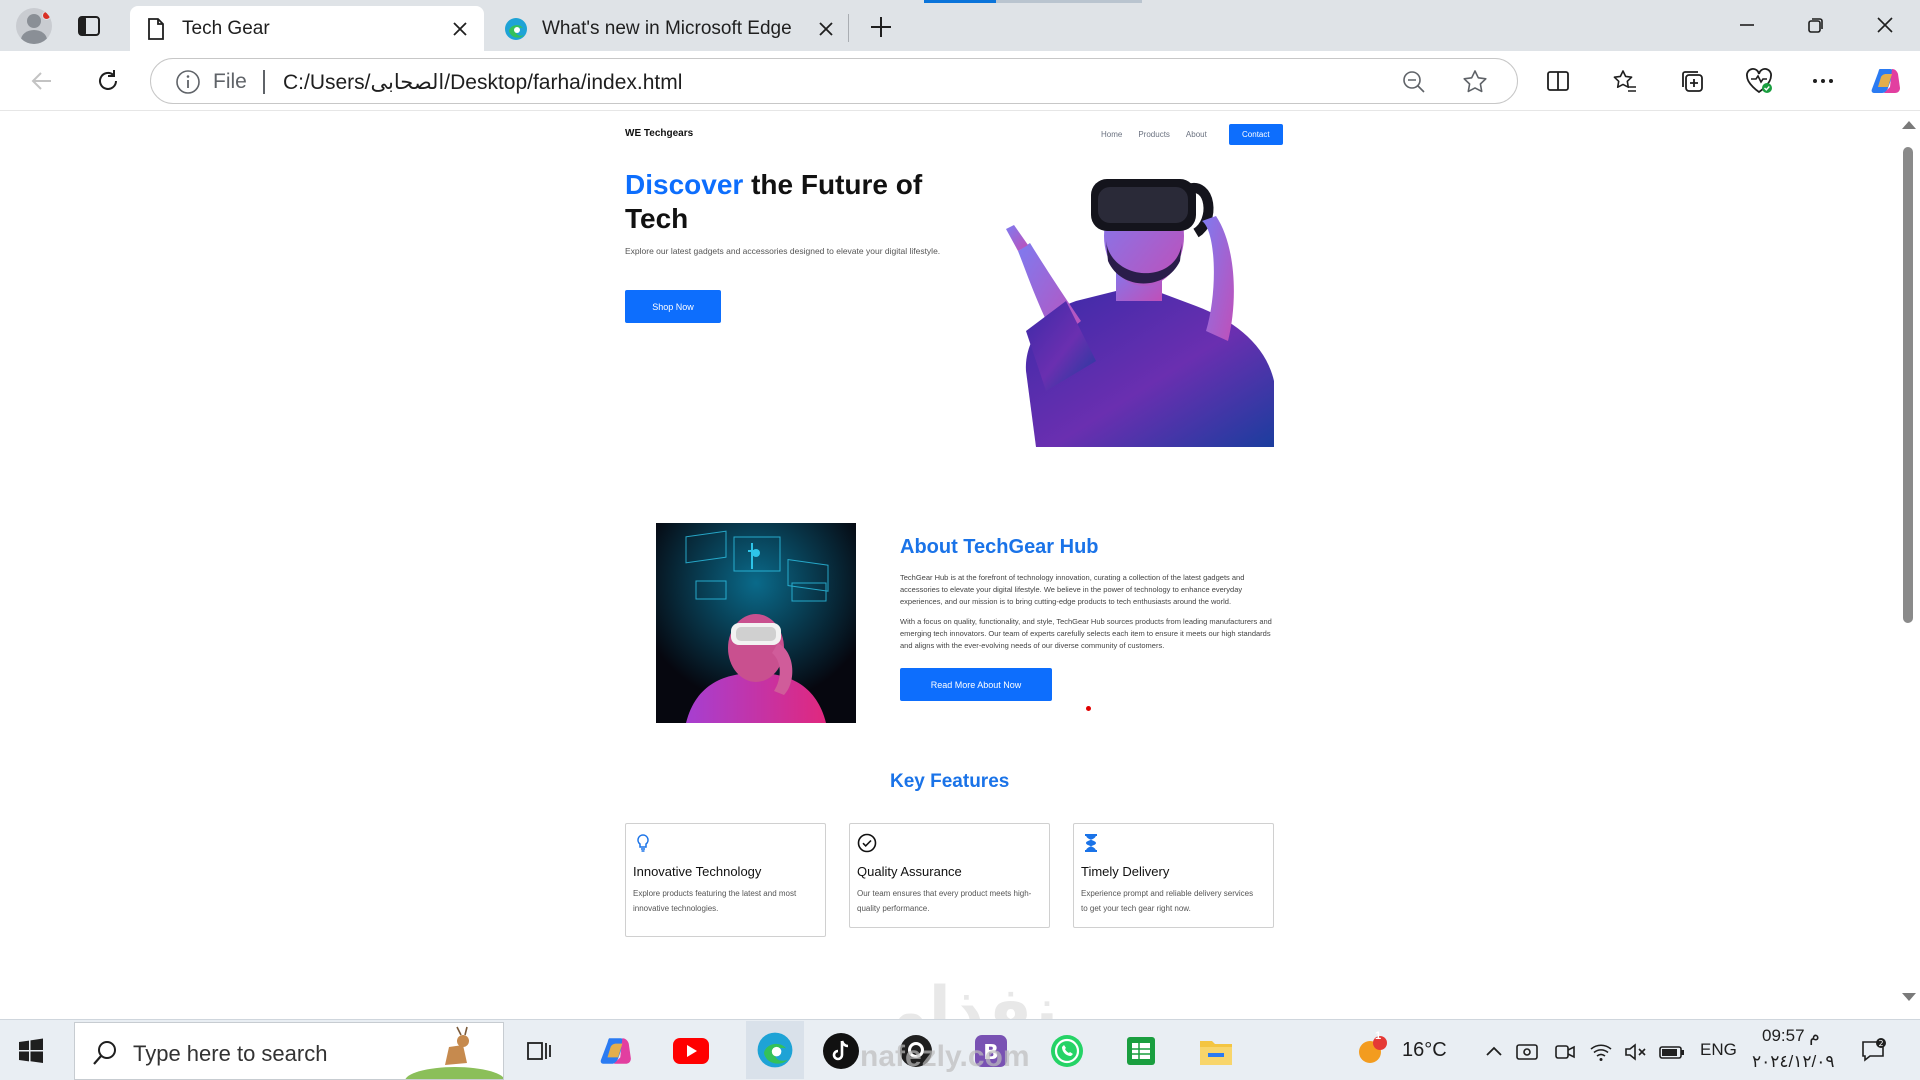 This screenshot has height=1080, width=1920. What do you see at coordinates (1909, 997) in the screenshot?
I see `scroll-down-arrow` at bounding box center [1909, 997].